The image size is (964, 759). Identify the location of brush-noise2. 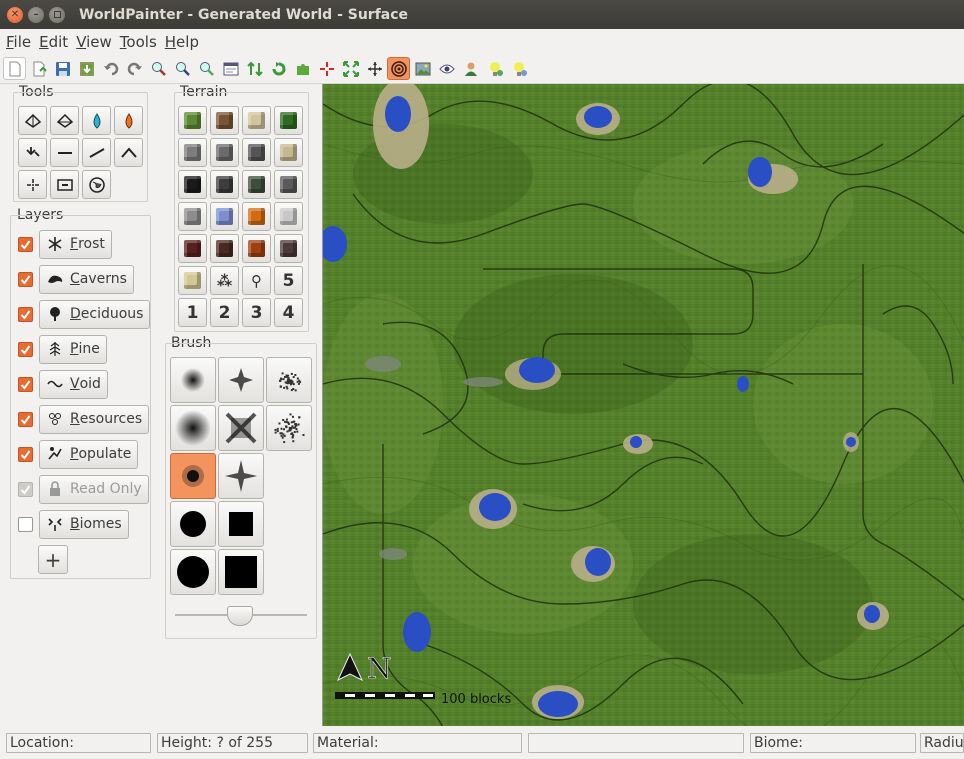
(289, 428).